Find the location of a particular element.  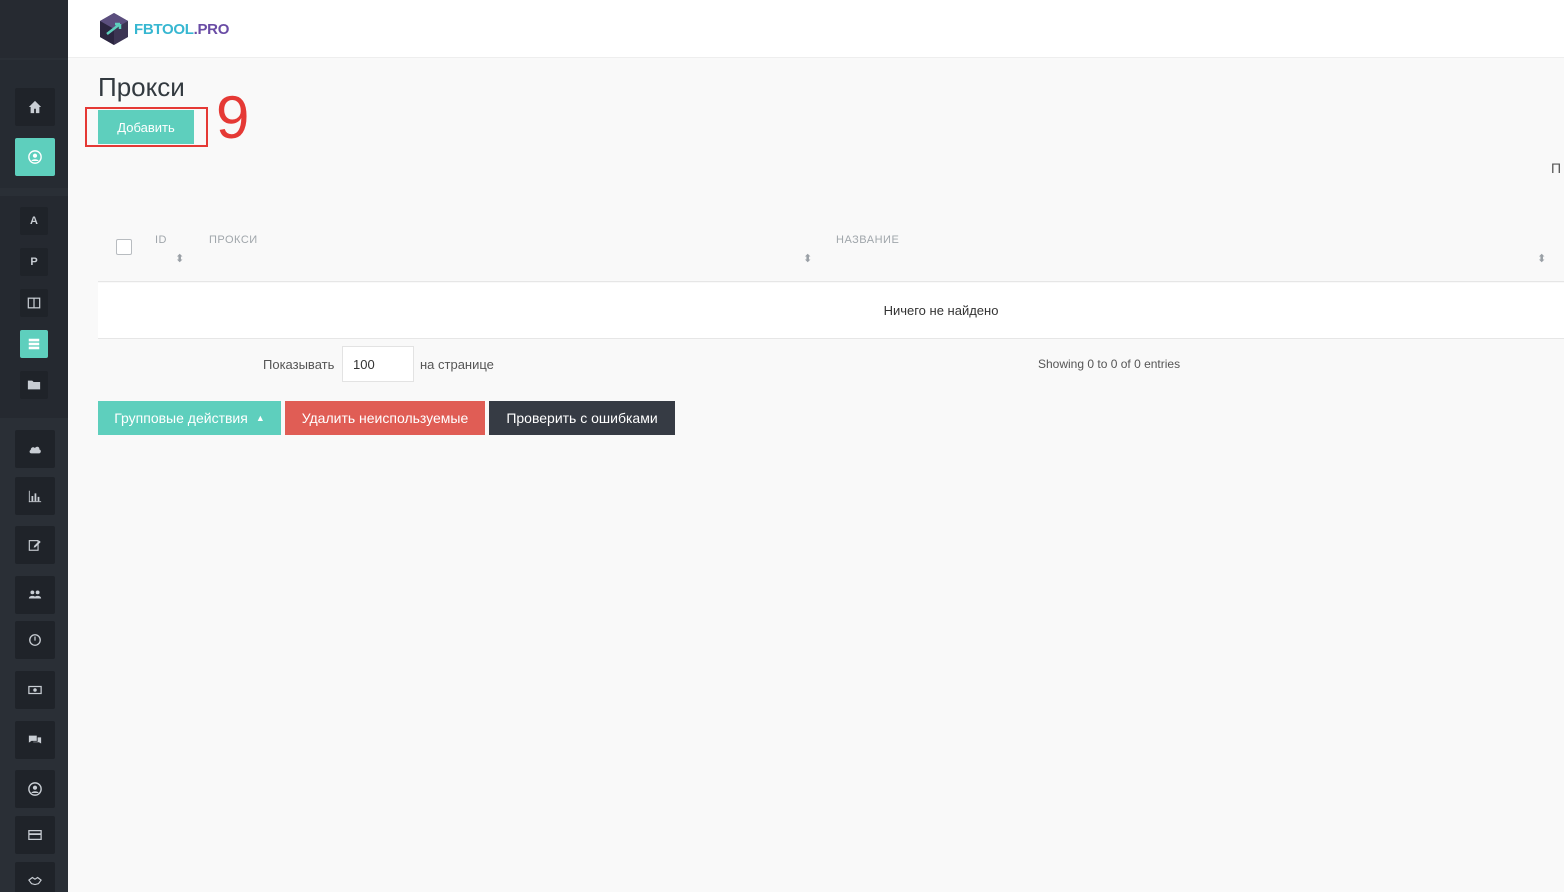

group-actions-button: Групповые действия ▲ is located at coordinates (189, 418).